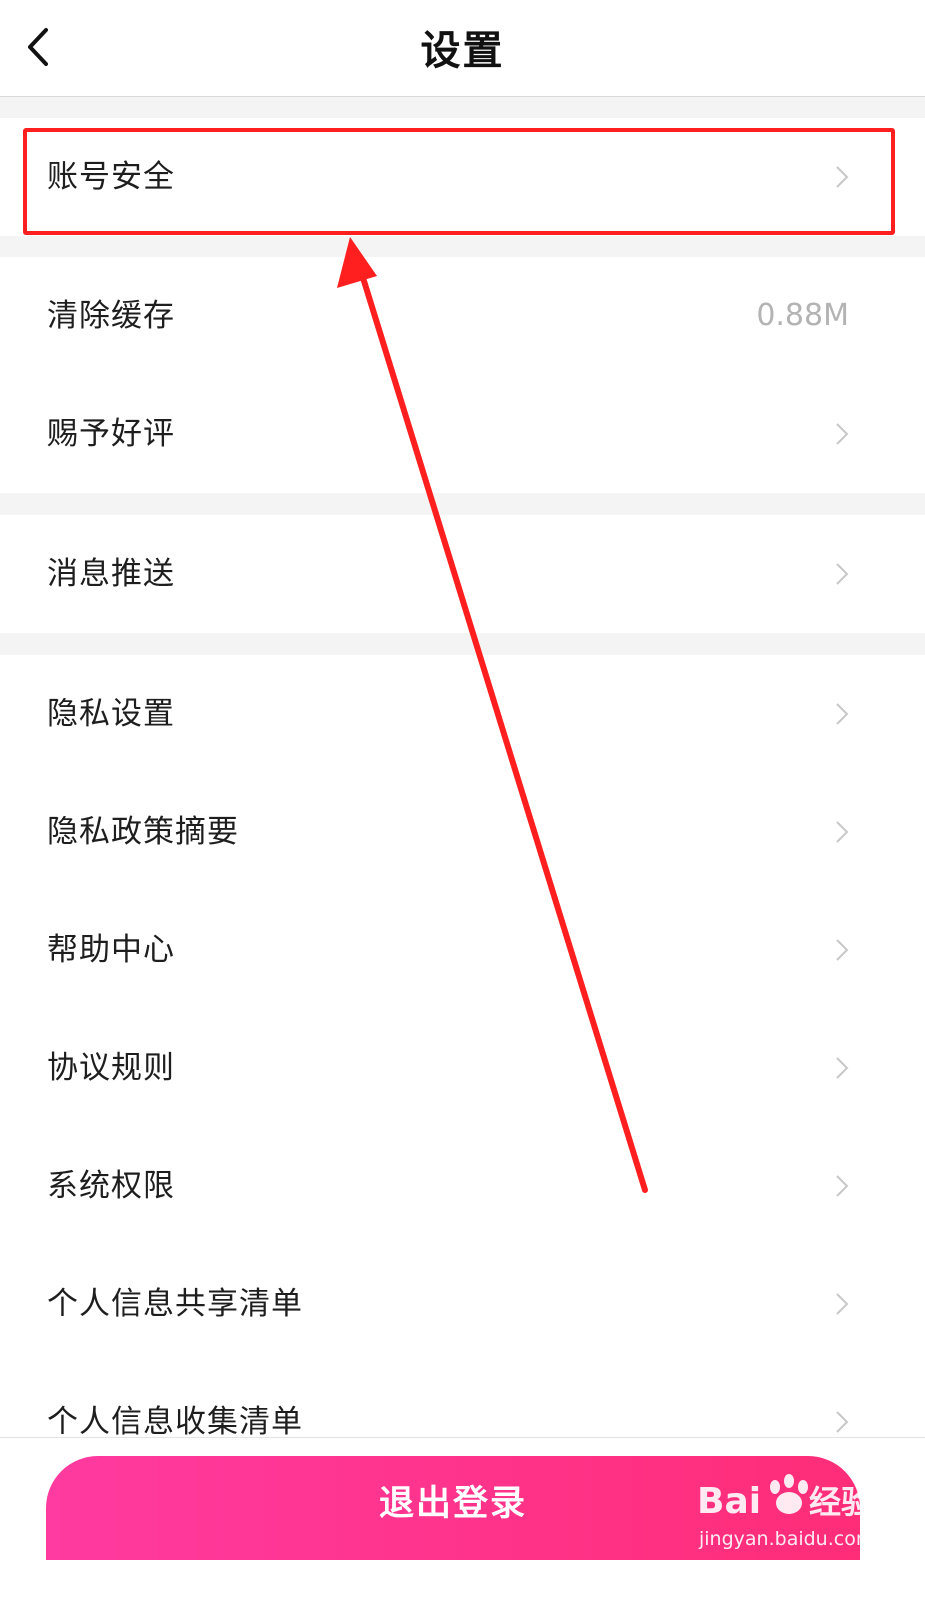 Image resolution: width=925 pixels, height=1601 pixels. What do you see at coordinates (462, 1304) in the screenshot?
I see `settings-item-info-sharing-list: 个人信息共享清单` at bounding box center [462, 1304].